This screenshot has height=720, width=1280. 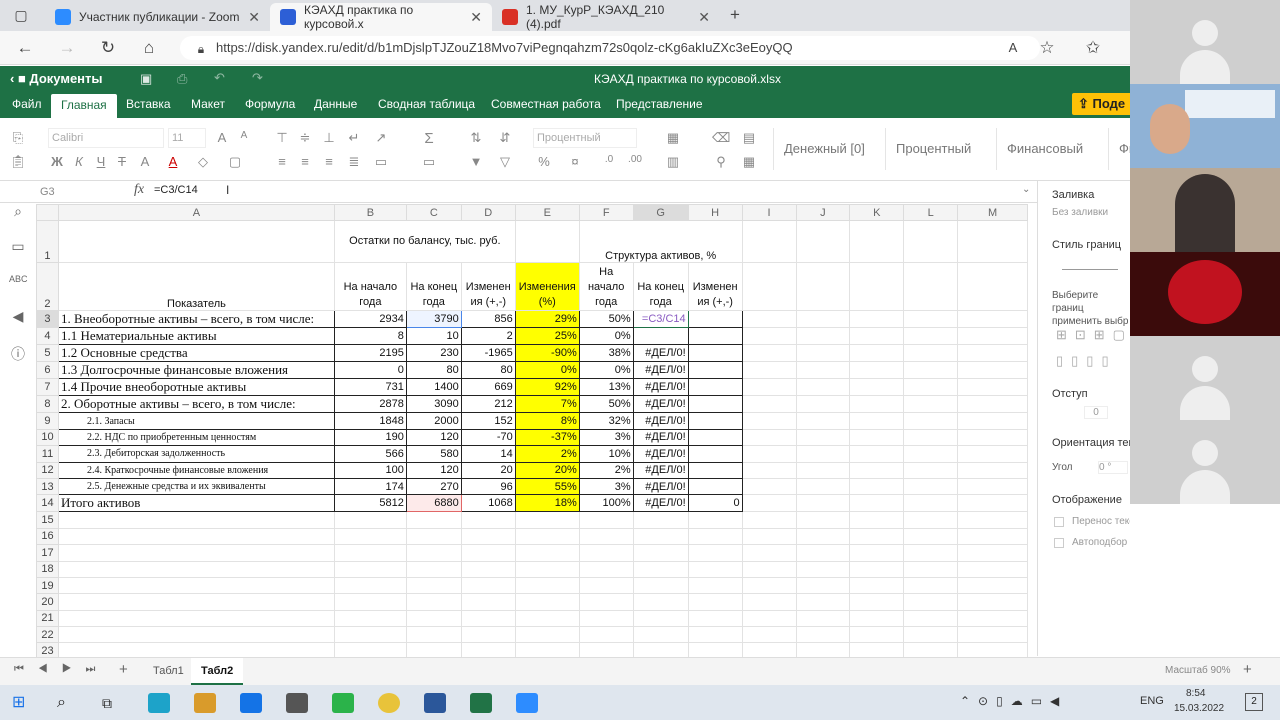 I want to click on strikethrough-icon: Т, so click(x=122, y=161).